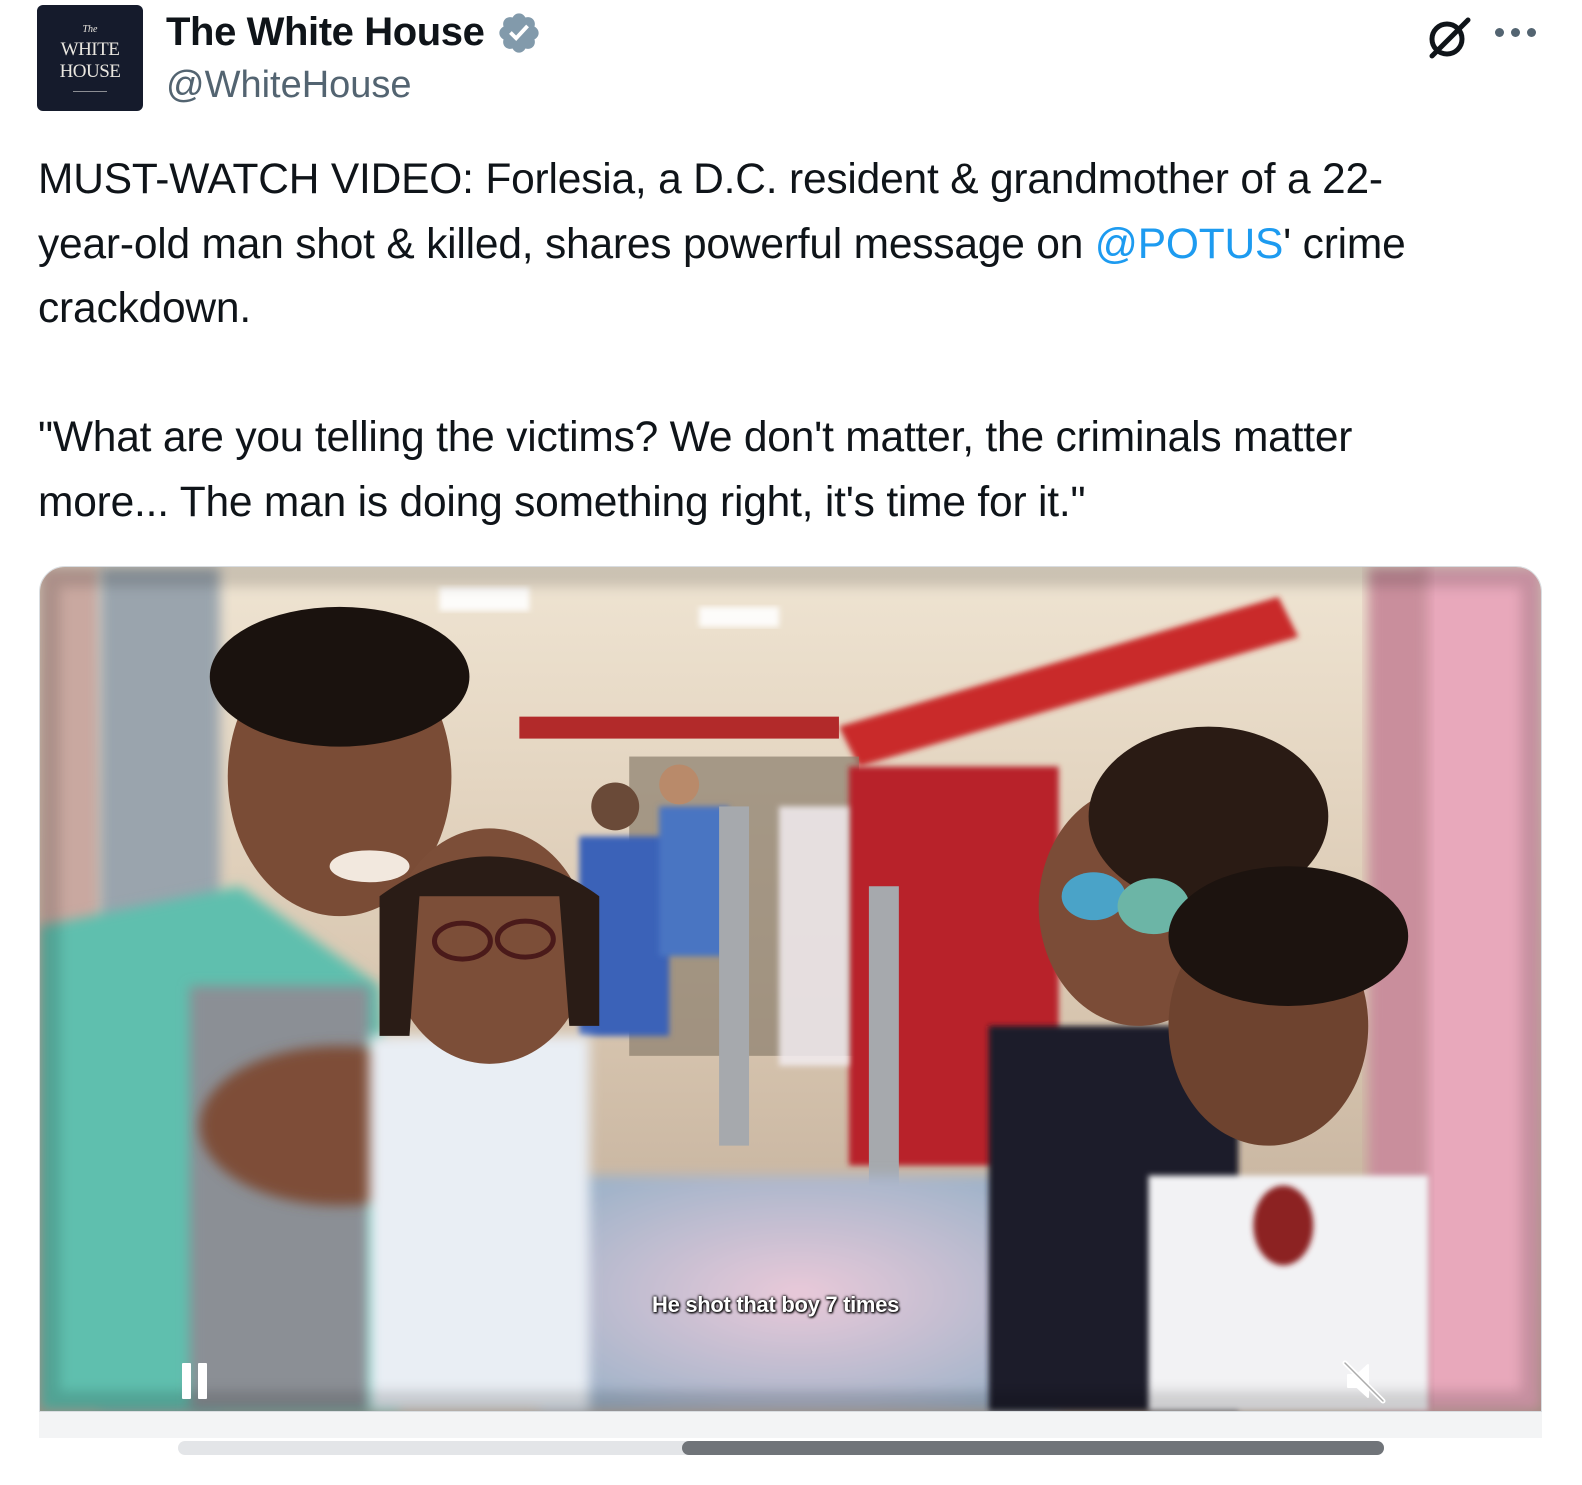 The image size is (1582, 1485). I want to click on muted-speaker-icon, so click(1364, 1381).